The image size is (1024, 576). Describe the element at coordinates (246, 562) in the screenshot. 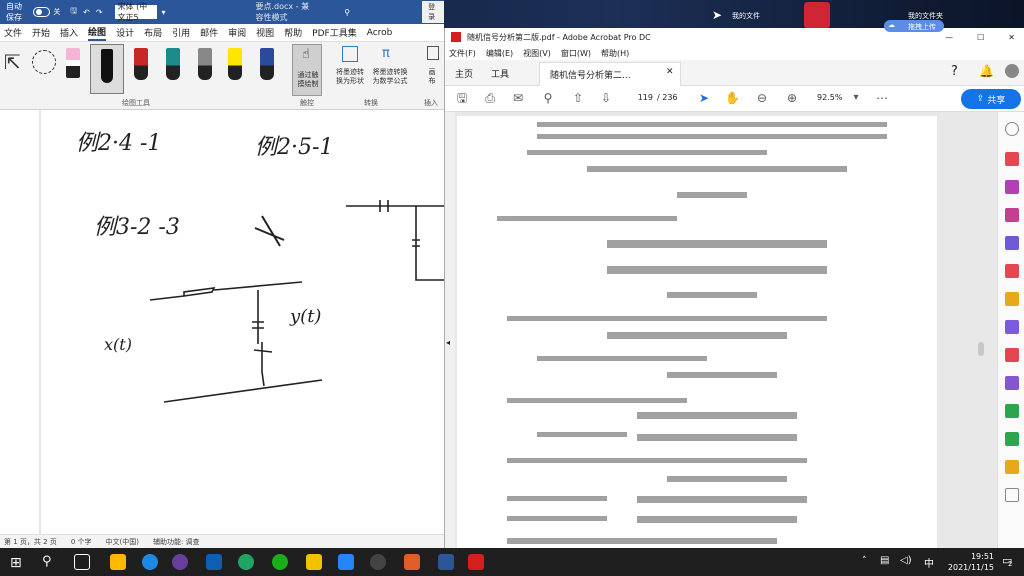

I see `edge-browser-icon` at that location.